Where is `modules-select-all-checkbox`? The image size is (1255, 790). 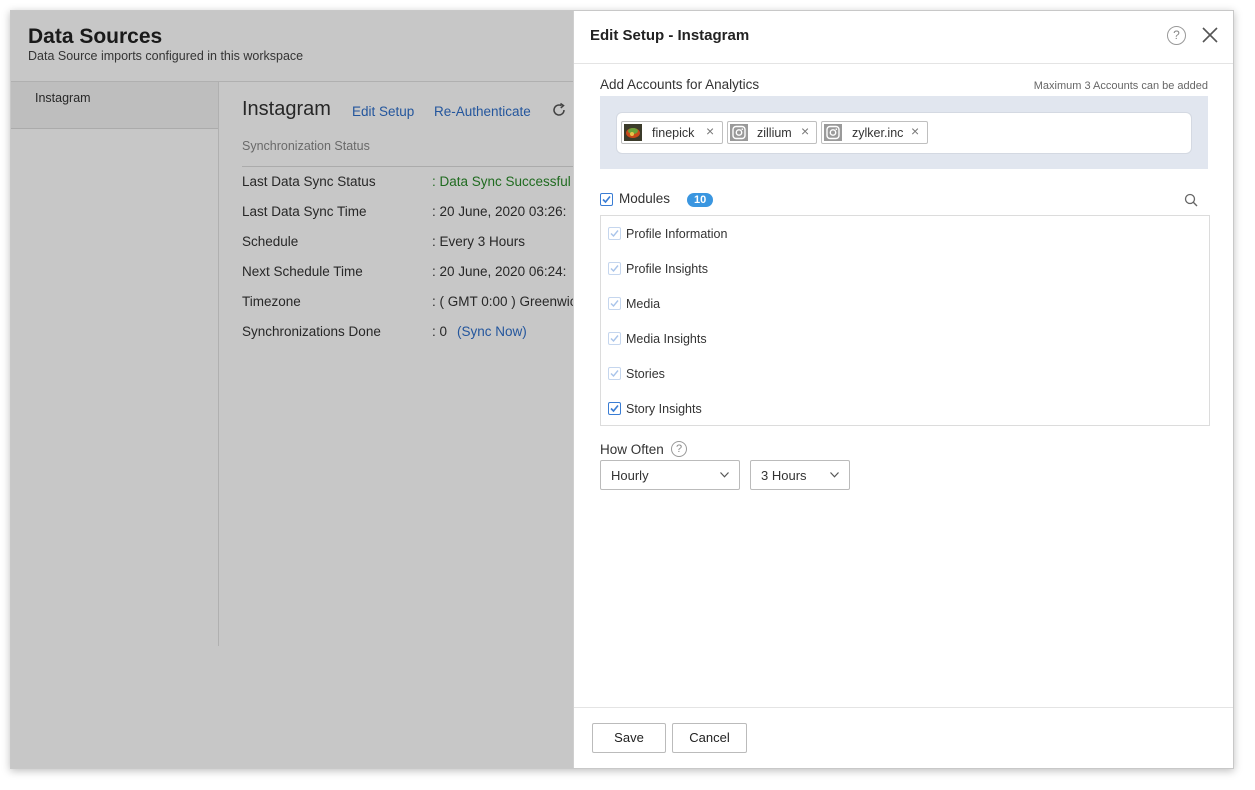
modules-select-all-checkbox is located at coordinates (606, 199).